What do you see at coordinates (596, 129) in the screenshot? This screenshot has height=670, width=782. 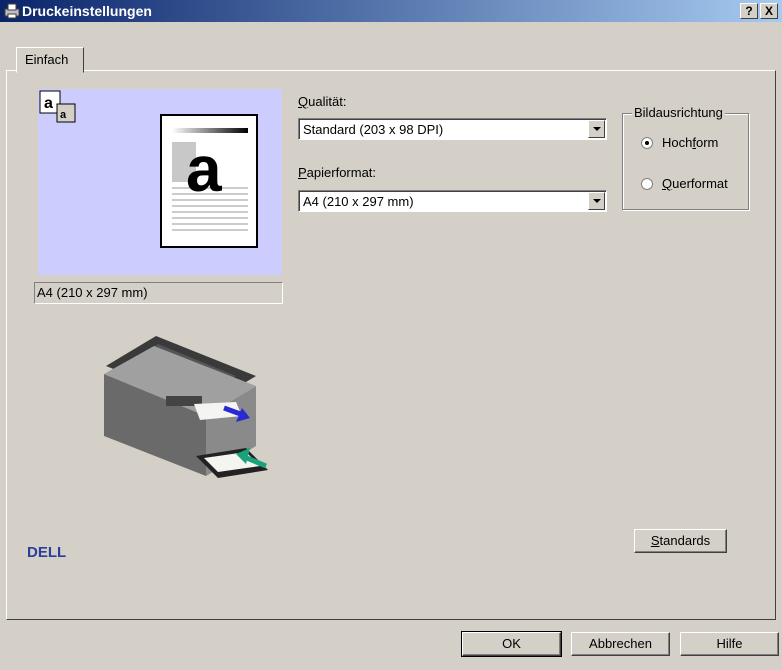 I see `quality-dropdown-arrow-icon` at bounding box center [596, 129].